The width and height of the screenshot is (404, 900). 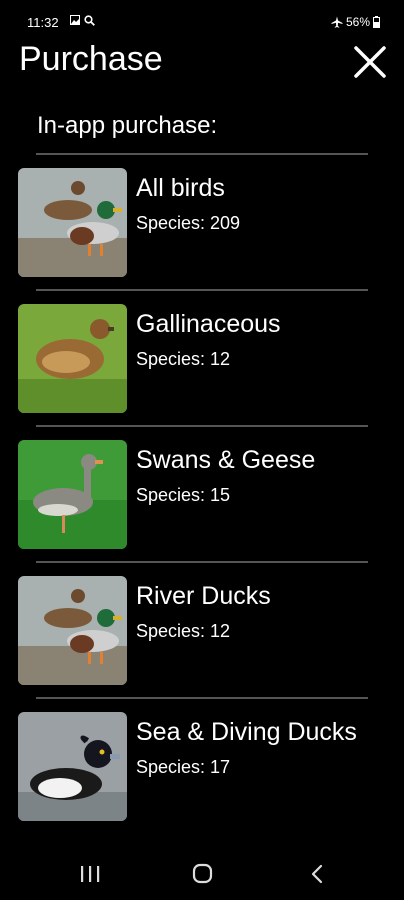 I want to click on purchase-item-swans-geese: Swans & Geese Species: 15, so click(x=202, y=496).